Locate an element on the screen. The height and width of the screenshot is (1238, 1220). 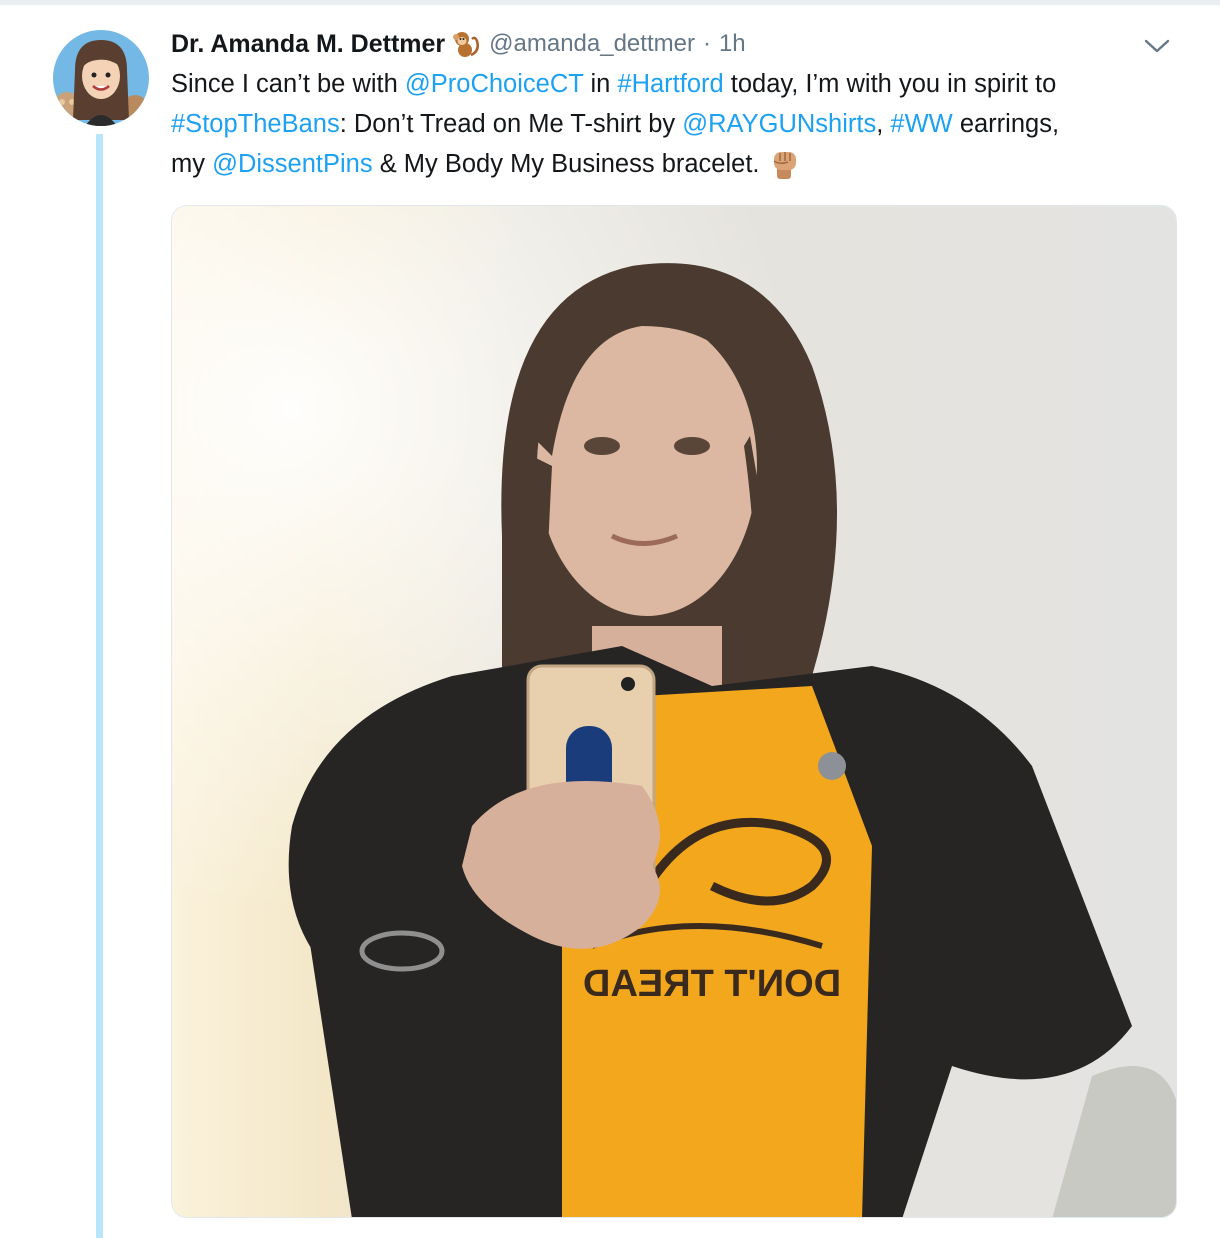
text-segment: earrings, is located at coordinates (1006, 124).